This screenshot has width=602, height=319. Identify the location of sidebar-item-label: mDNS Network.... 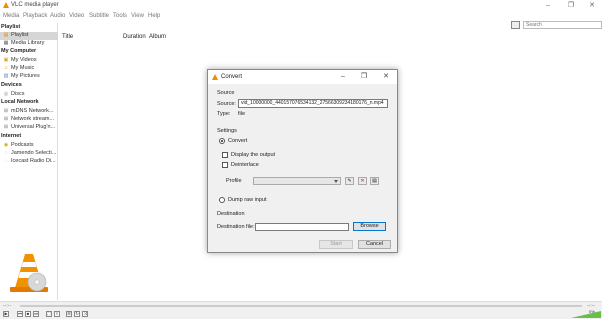
(32, 111).